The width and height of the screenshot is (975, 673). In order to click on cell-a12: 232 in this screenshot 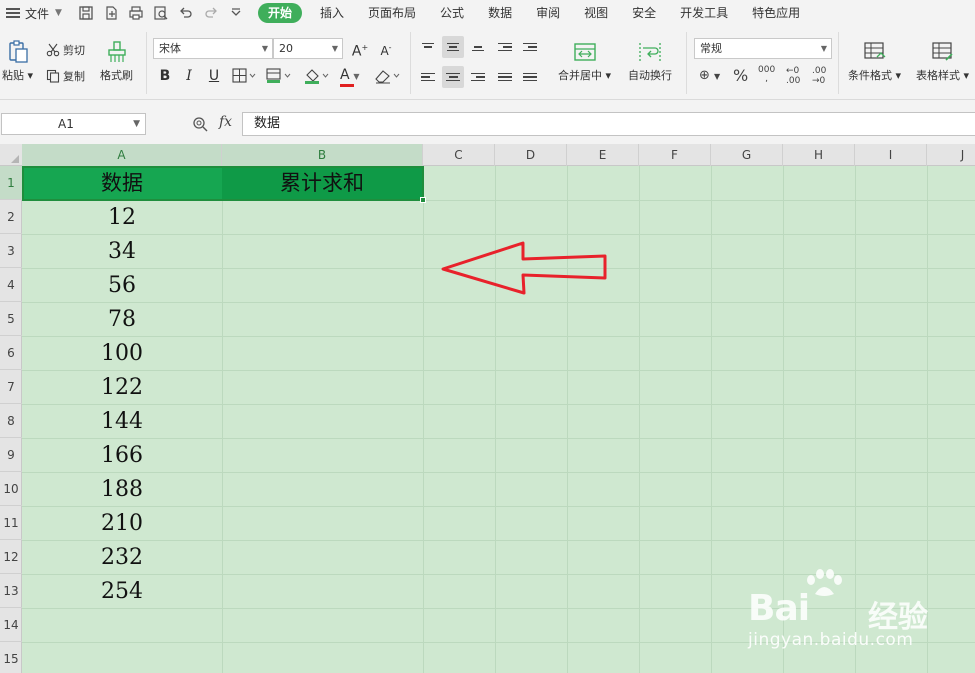, I will do `click(122, 557)`.